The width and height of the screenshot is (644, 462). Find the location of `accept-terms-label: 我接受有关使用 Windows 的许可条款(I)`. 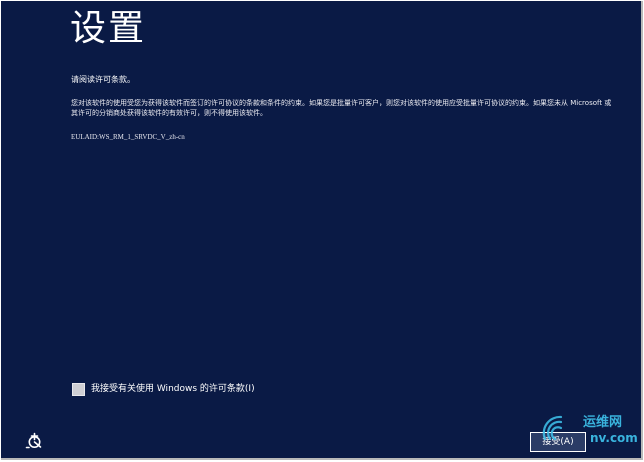

accept-terms-label: 我接受有关使用 Windows 的许可条款(I) is located at coordinates (173, 389).